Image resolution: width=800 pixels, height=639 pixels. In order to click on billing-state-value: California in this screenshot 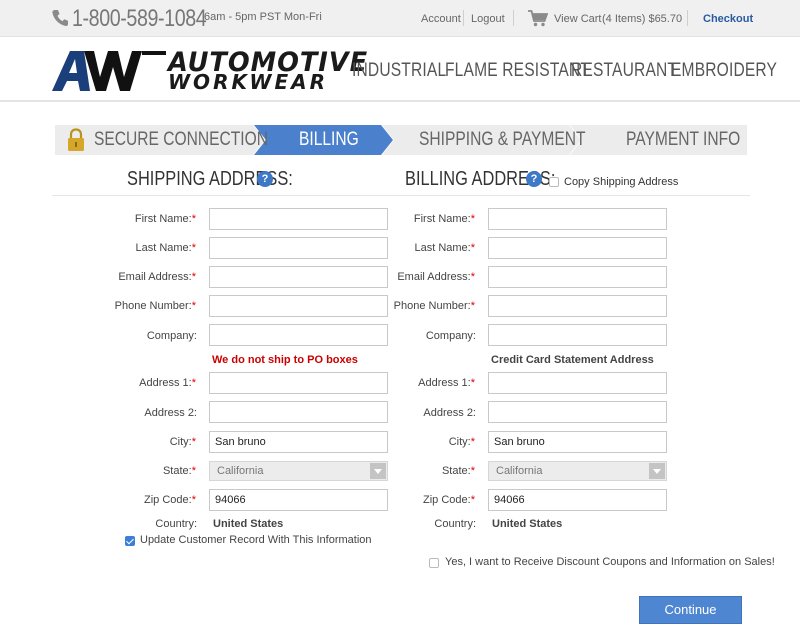, I will do `click(519, 471)`.